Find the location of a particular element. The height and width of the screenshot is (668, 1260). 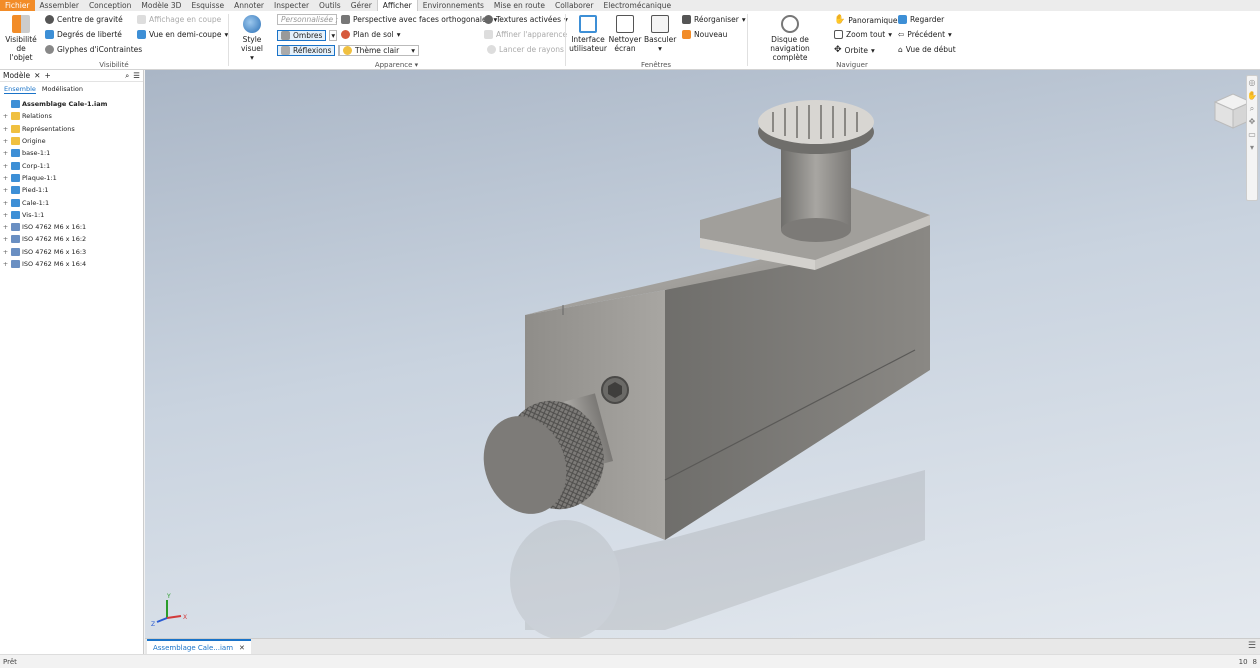

object-visibility-button: Visibilité de l'objet is located at coordinates (21, 38).